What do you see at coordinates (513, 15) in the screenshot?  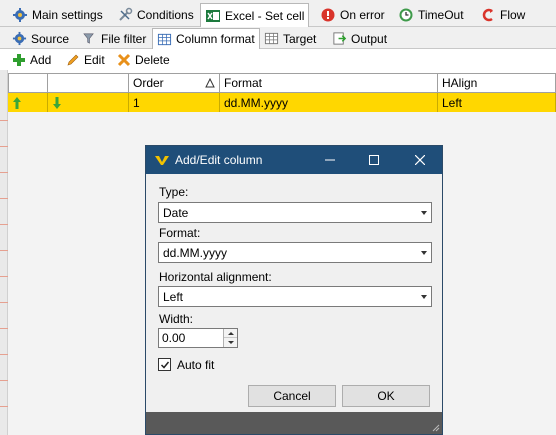 I see `tab-label: Flow` at bounding box center [513, 15].